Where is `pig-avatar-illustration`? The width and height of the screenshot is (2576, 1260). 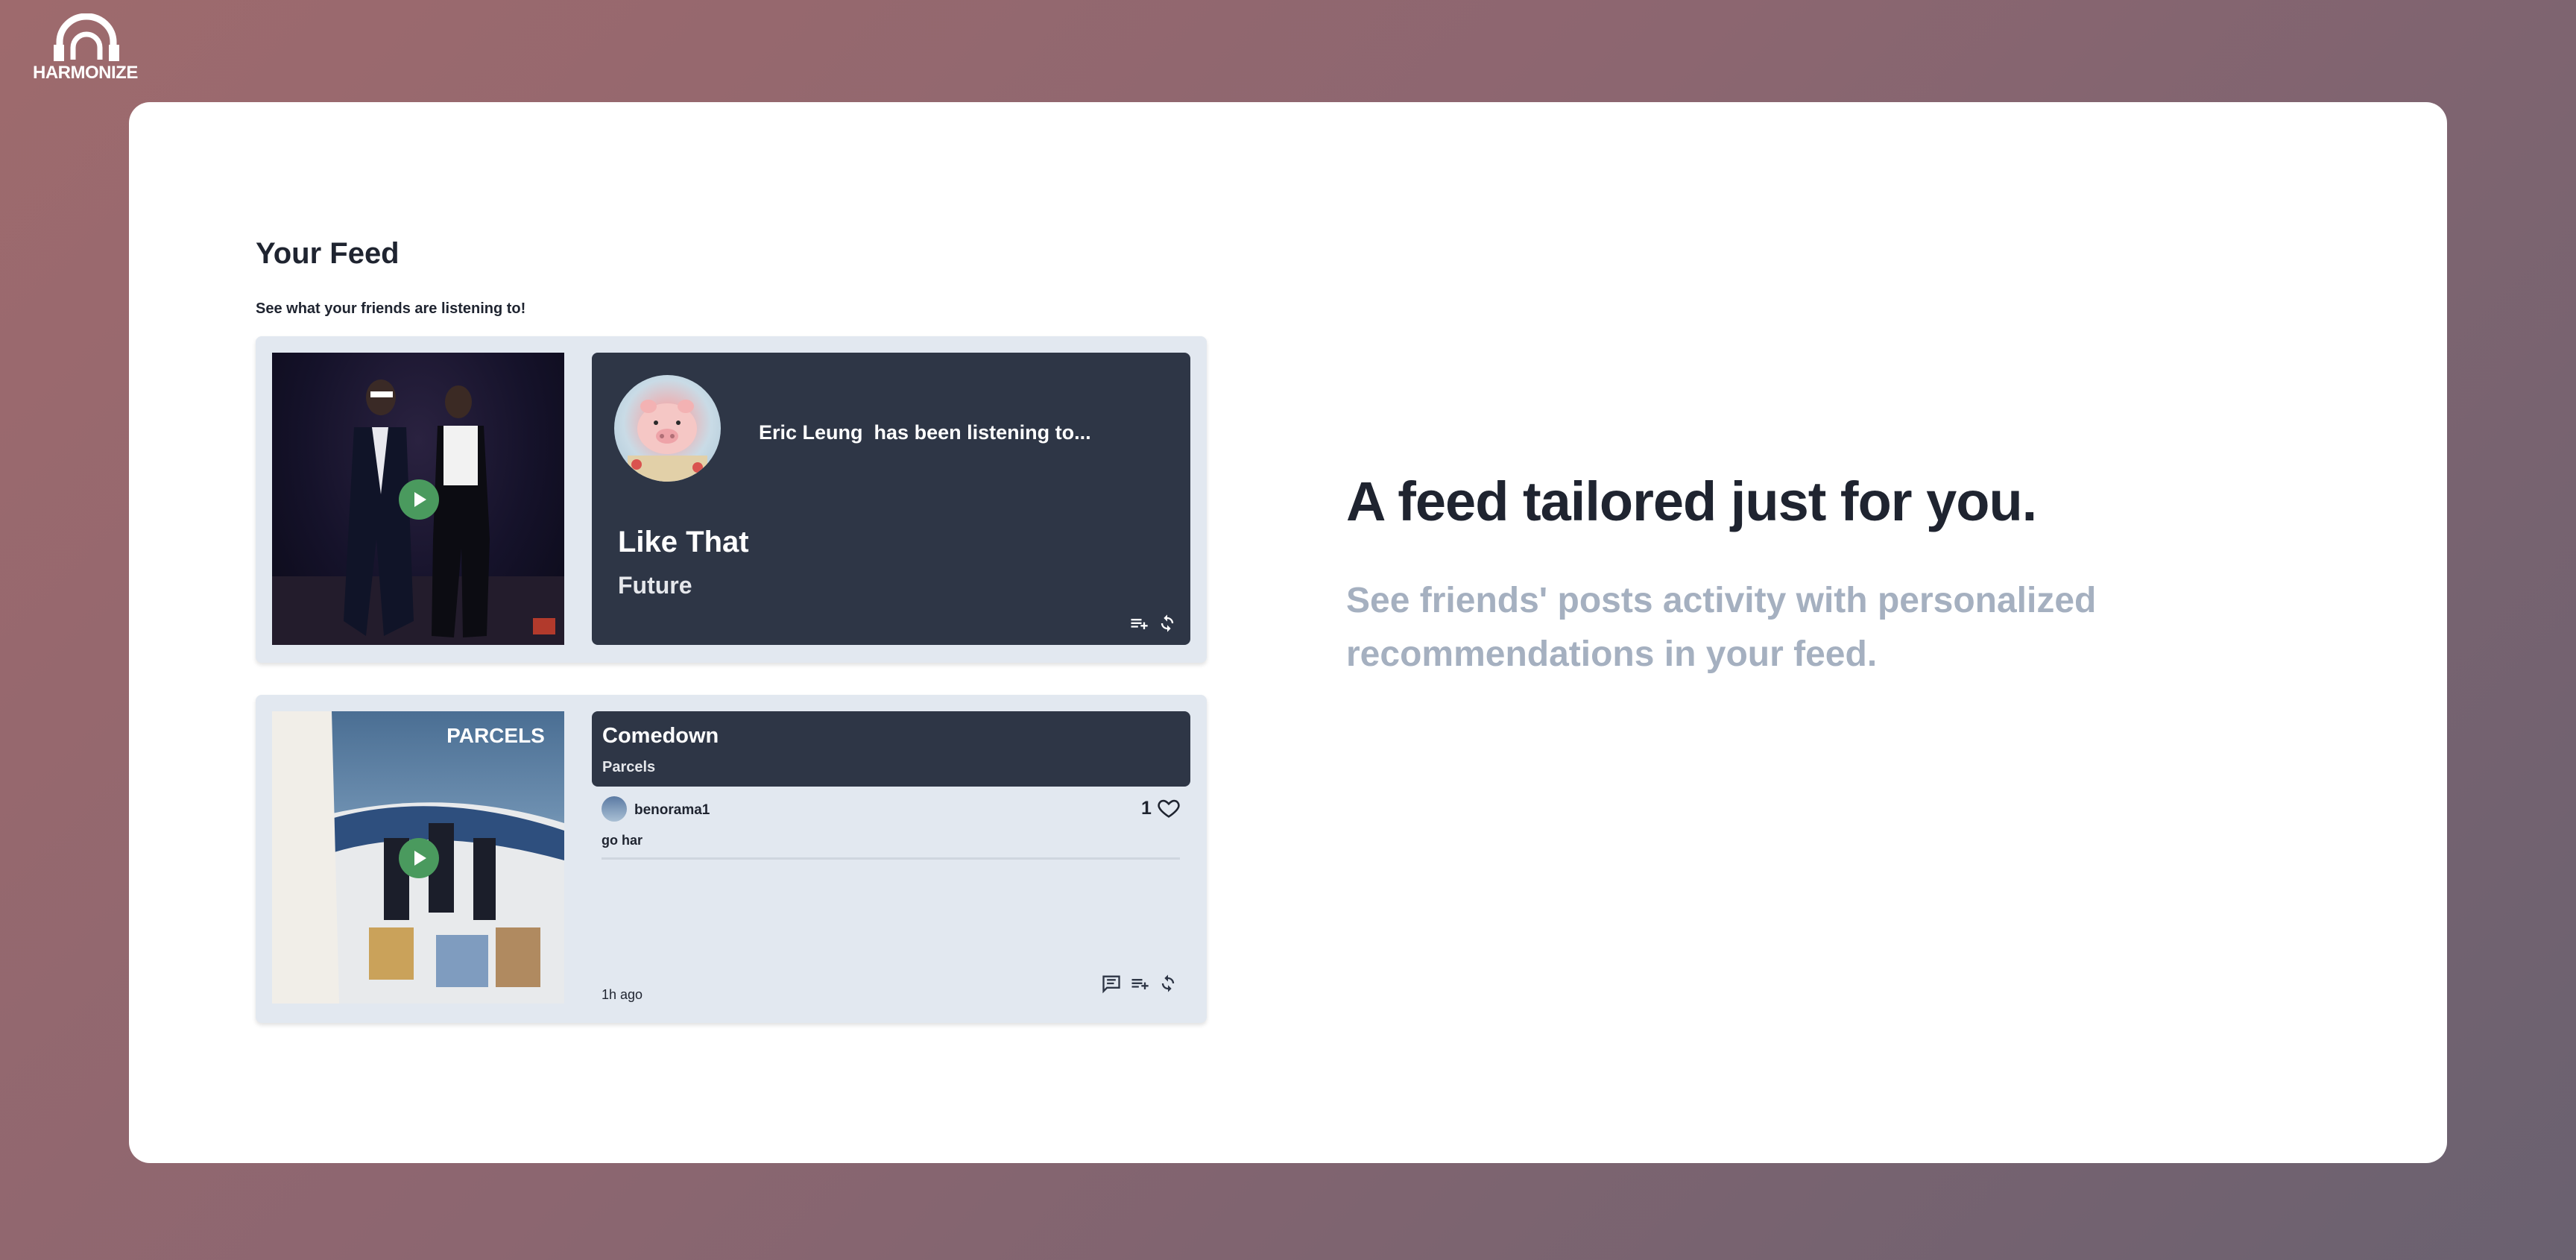
pig-avatar-illustration is located at coordinates (667, 441).